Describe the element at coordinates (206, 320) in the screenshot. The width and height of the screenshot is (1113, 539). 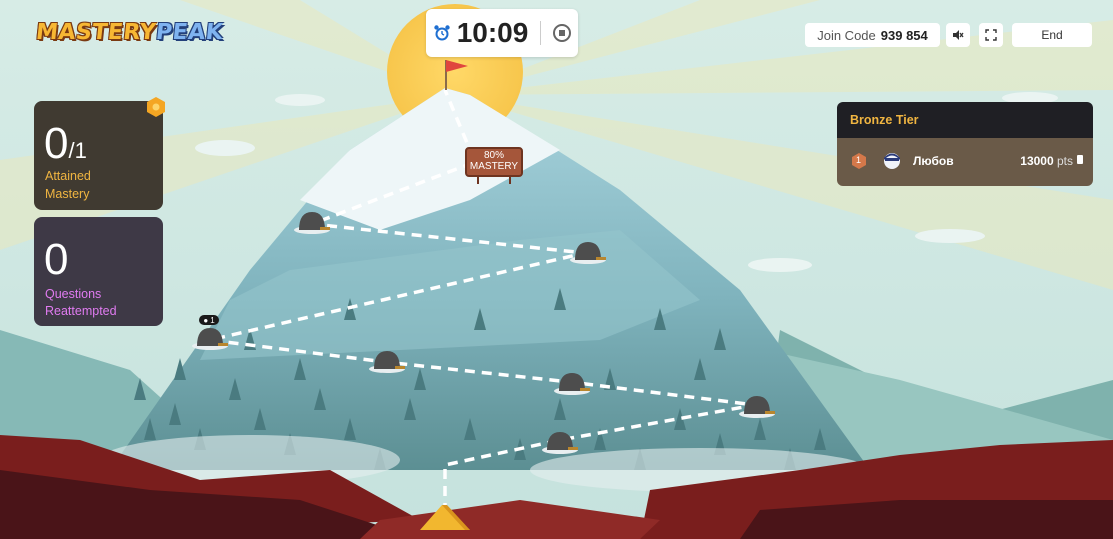
I see `camp-counter-icon: ●` at that location.